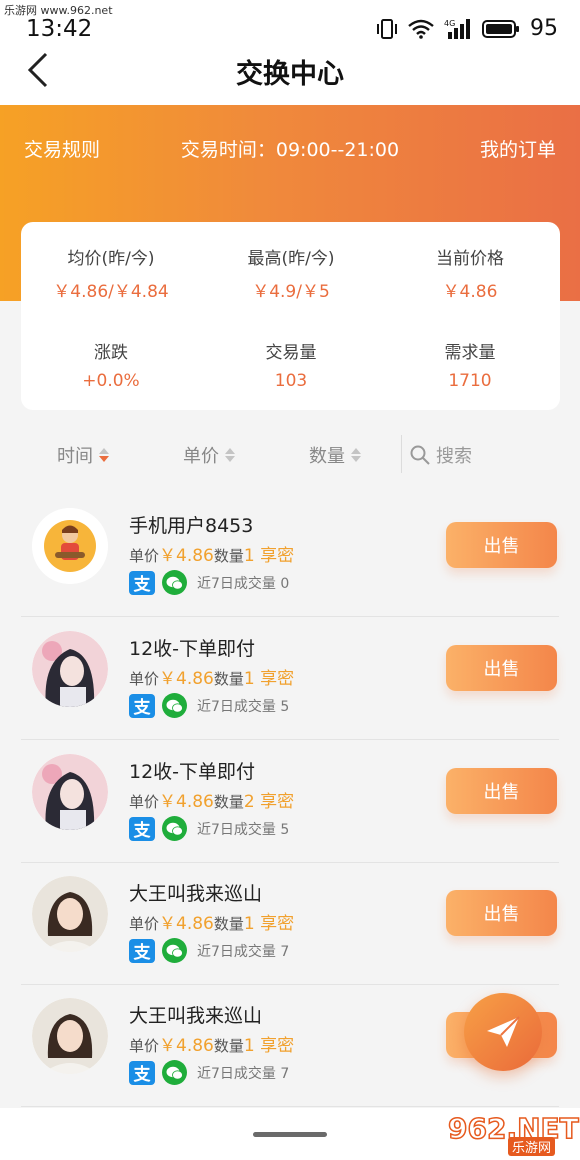 The width and height of the screenshot is (580, 1160). Describe the element at coordinates (75, 456) in the screenshot. I see `sort-label: 时间` at that location.